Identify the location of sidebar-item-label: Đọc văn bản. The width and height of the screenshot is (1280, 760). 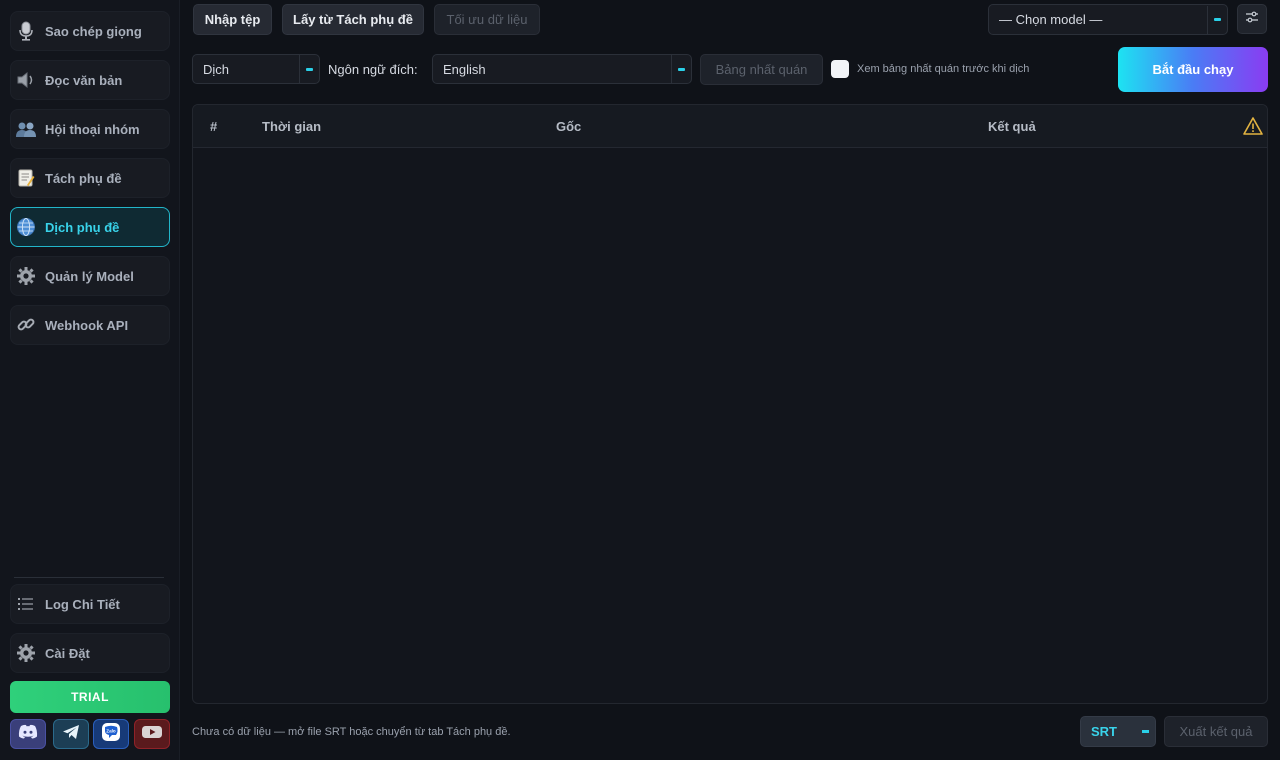
(84, 80).